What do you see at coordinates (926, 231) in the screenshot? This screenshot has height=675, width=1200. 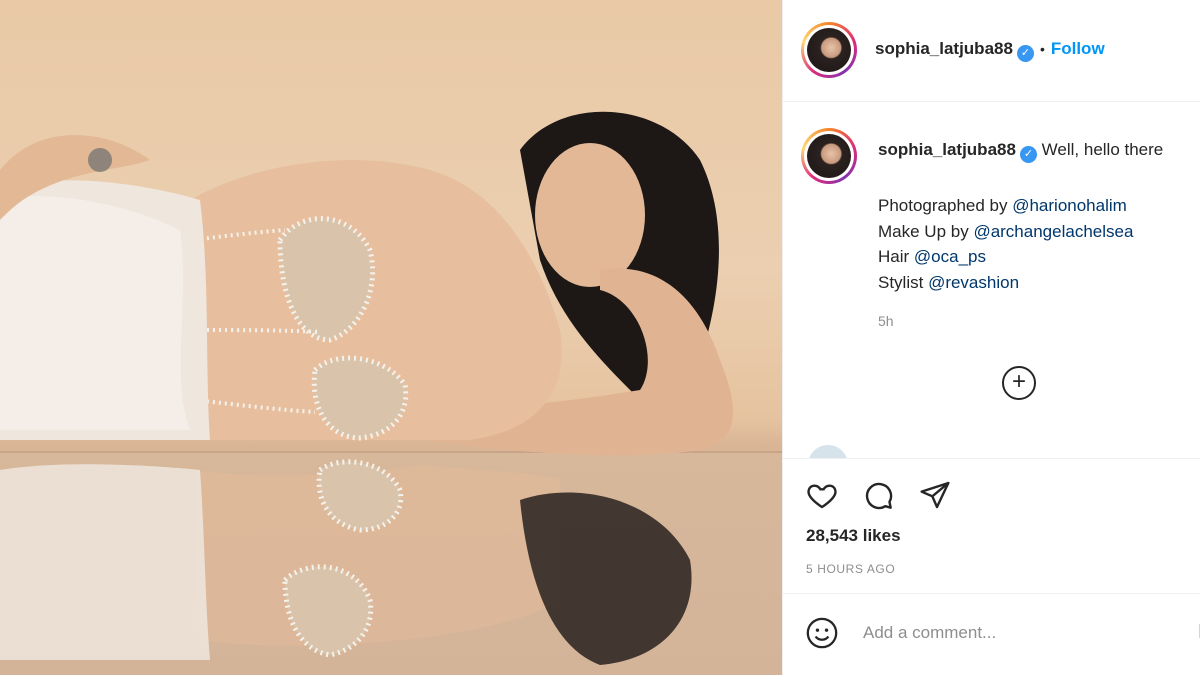 I see `credit-label: Make Up by` at bounding box center [926, 231].